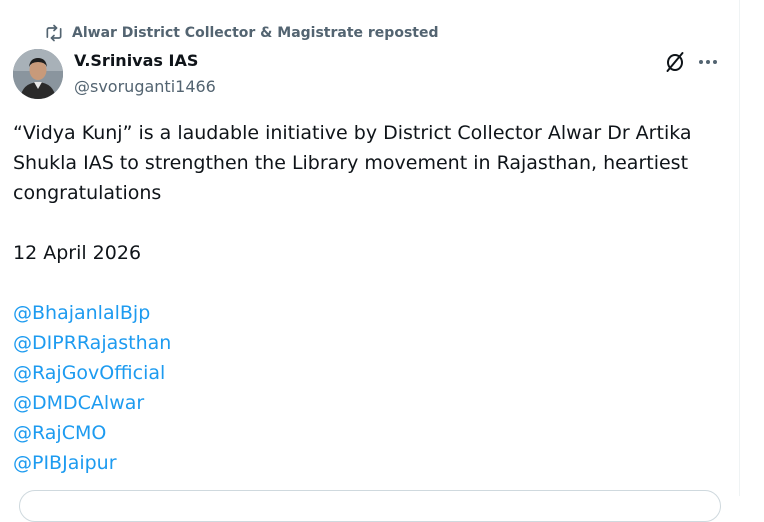 This screenshot has height=522, width=764. I want to click on mention-link: @RajCMO, so click(363, 433).